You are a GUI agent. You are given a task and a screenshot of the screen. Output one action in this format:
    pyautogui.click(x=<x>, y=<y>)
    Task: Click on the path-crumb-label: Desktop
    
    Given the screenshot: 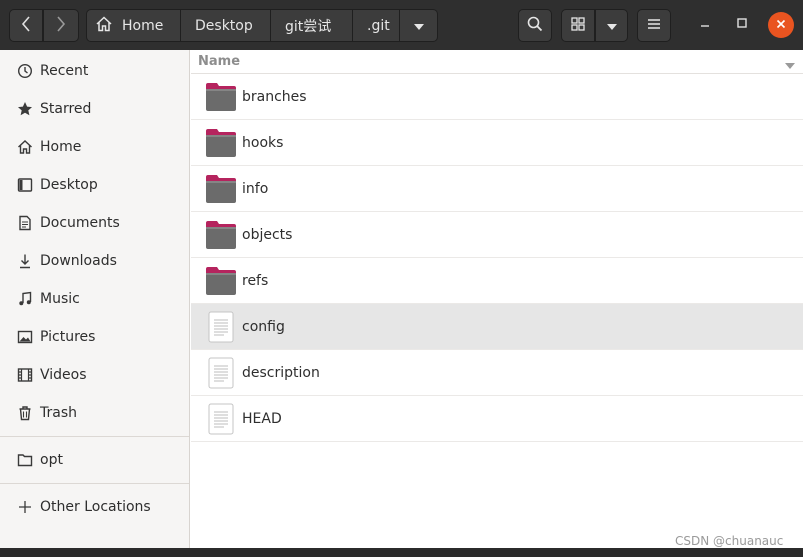 What is the action you would take?
    pyautogui.click(x=224, y=25)
    